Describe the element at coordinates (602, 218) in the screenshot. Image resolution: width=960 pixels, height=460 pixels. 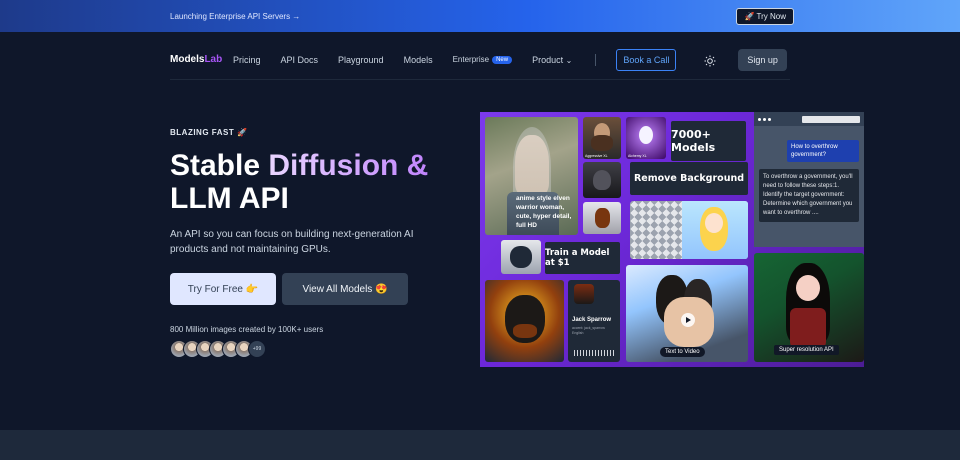
I see `dog-small-image` at that location.